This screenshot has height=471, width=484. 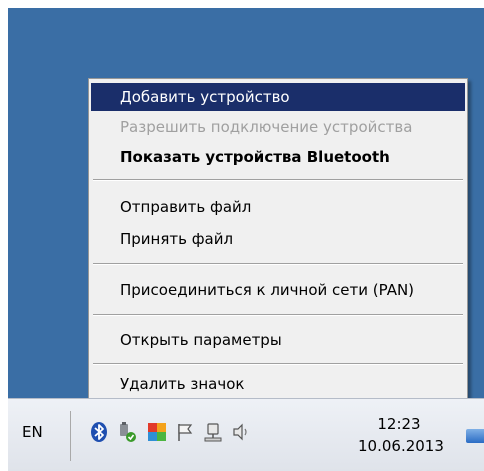 What do you see at coordinates (399, 424) in the screenshot?
I see `clock-time: 12:23` at bounding box center [399, 424].